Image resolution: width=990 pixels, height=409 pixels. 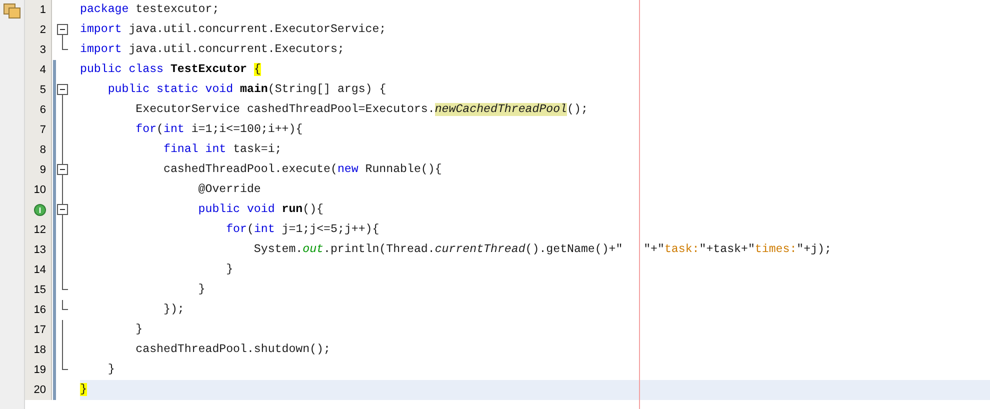 What do you see at coordinates (40, 330) in the screenshot?
I see `line-number: 17` at bounding box center [40, 330].